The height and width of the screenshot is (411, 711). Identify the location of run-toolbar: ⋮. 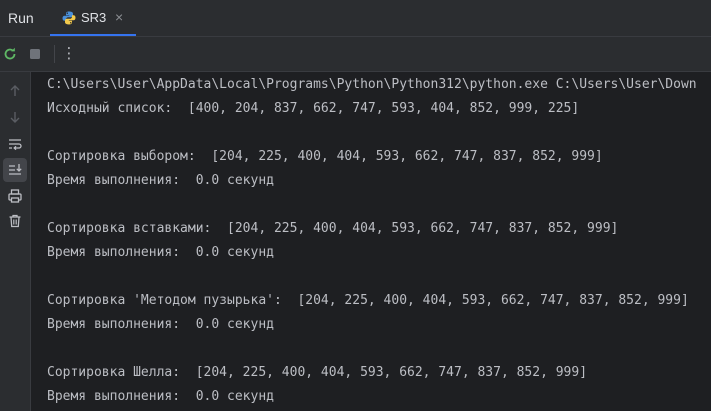
(355, 54).